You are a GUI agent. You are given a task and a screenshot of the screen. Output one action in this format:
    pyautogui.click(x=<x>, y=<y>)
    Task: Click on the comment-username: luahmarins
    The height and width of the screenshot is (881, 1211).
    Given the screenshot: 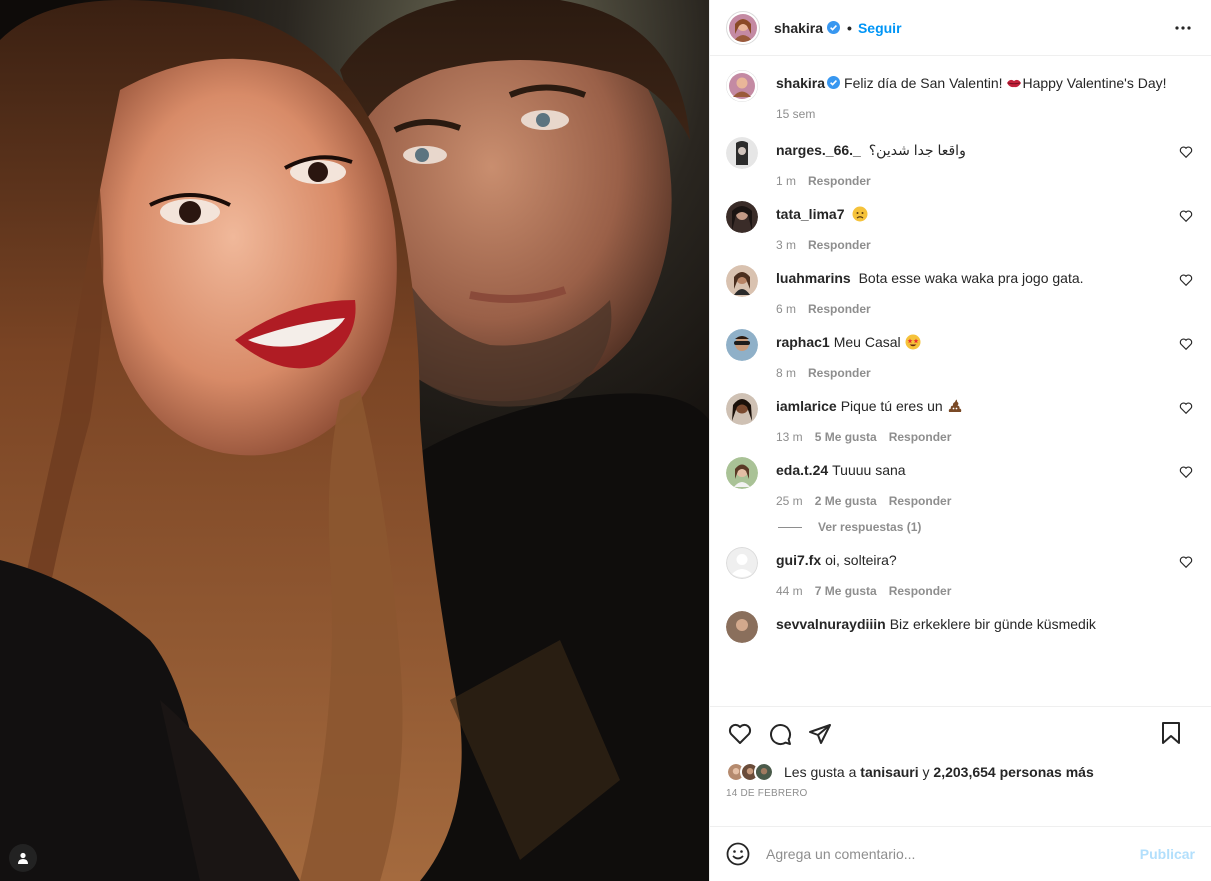 What is the action you would take?
    pyautogui.click(x=813, y=278)
    